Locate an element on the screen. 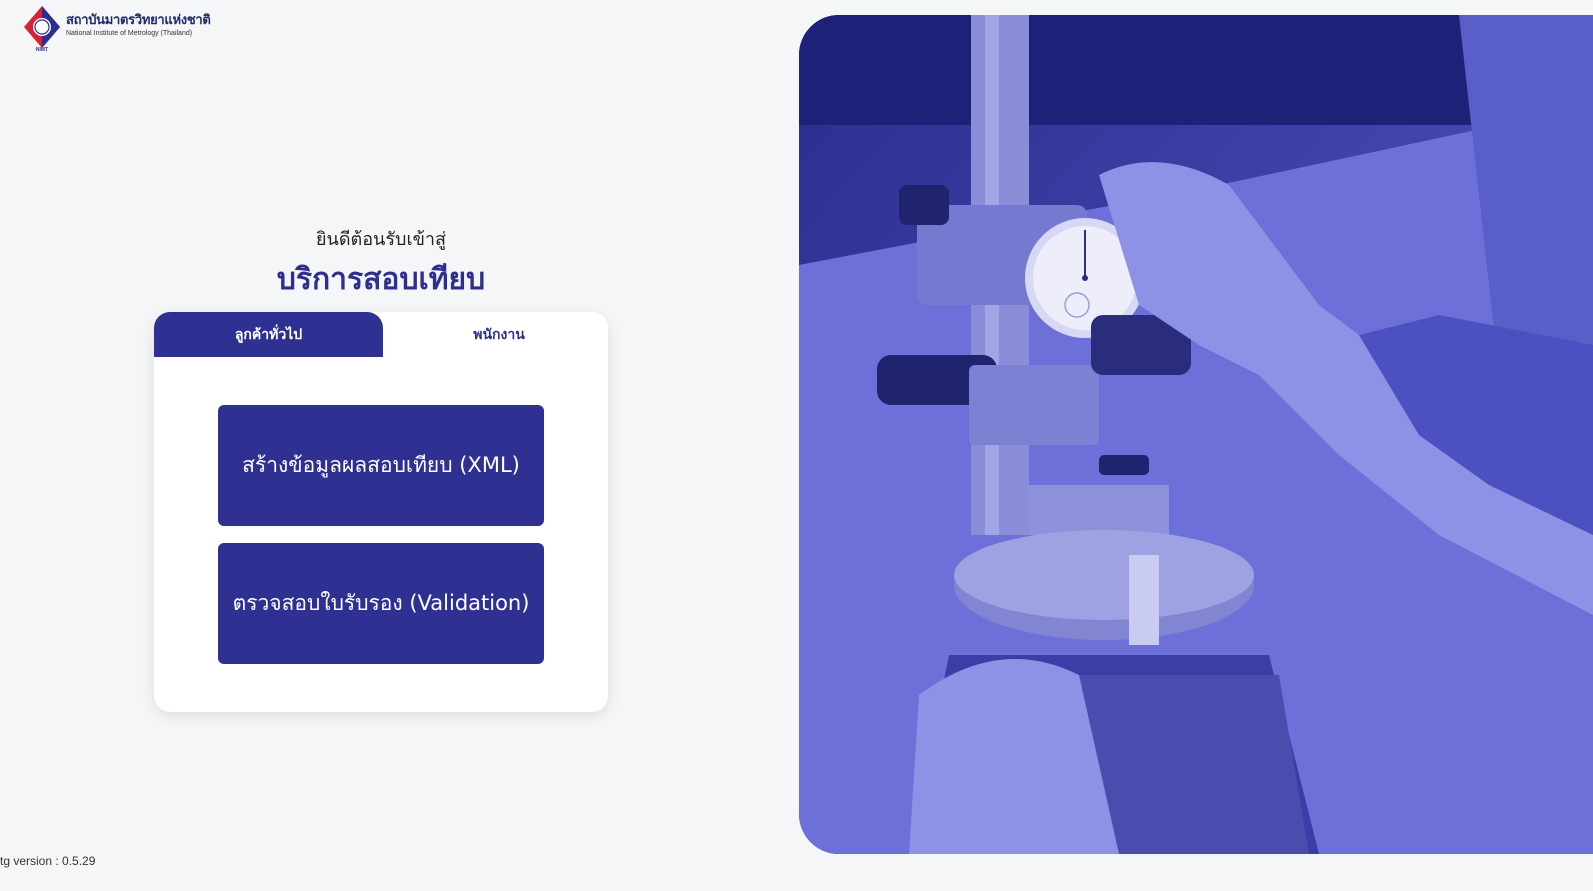 This screenshot has width=1593, height=891. nimt-logo-icon: NIMT is located at coordinates (42, 30).